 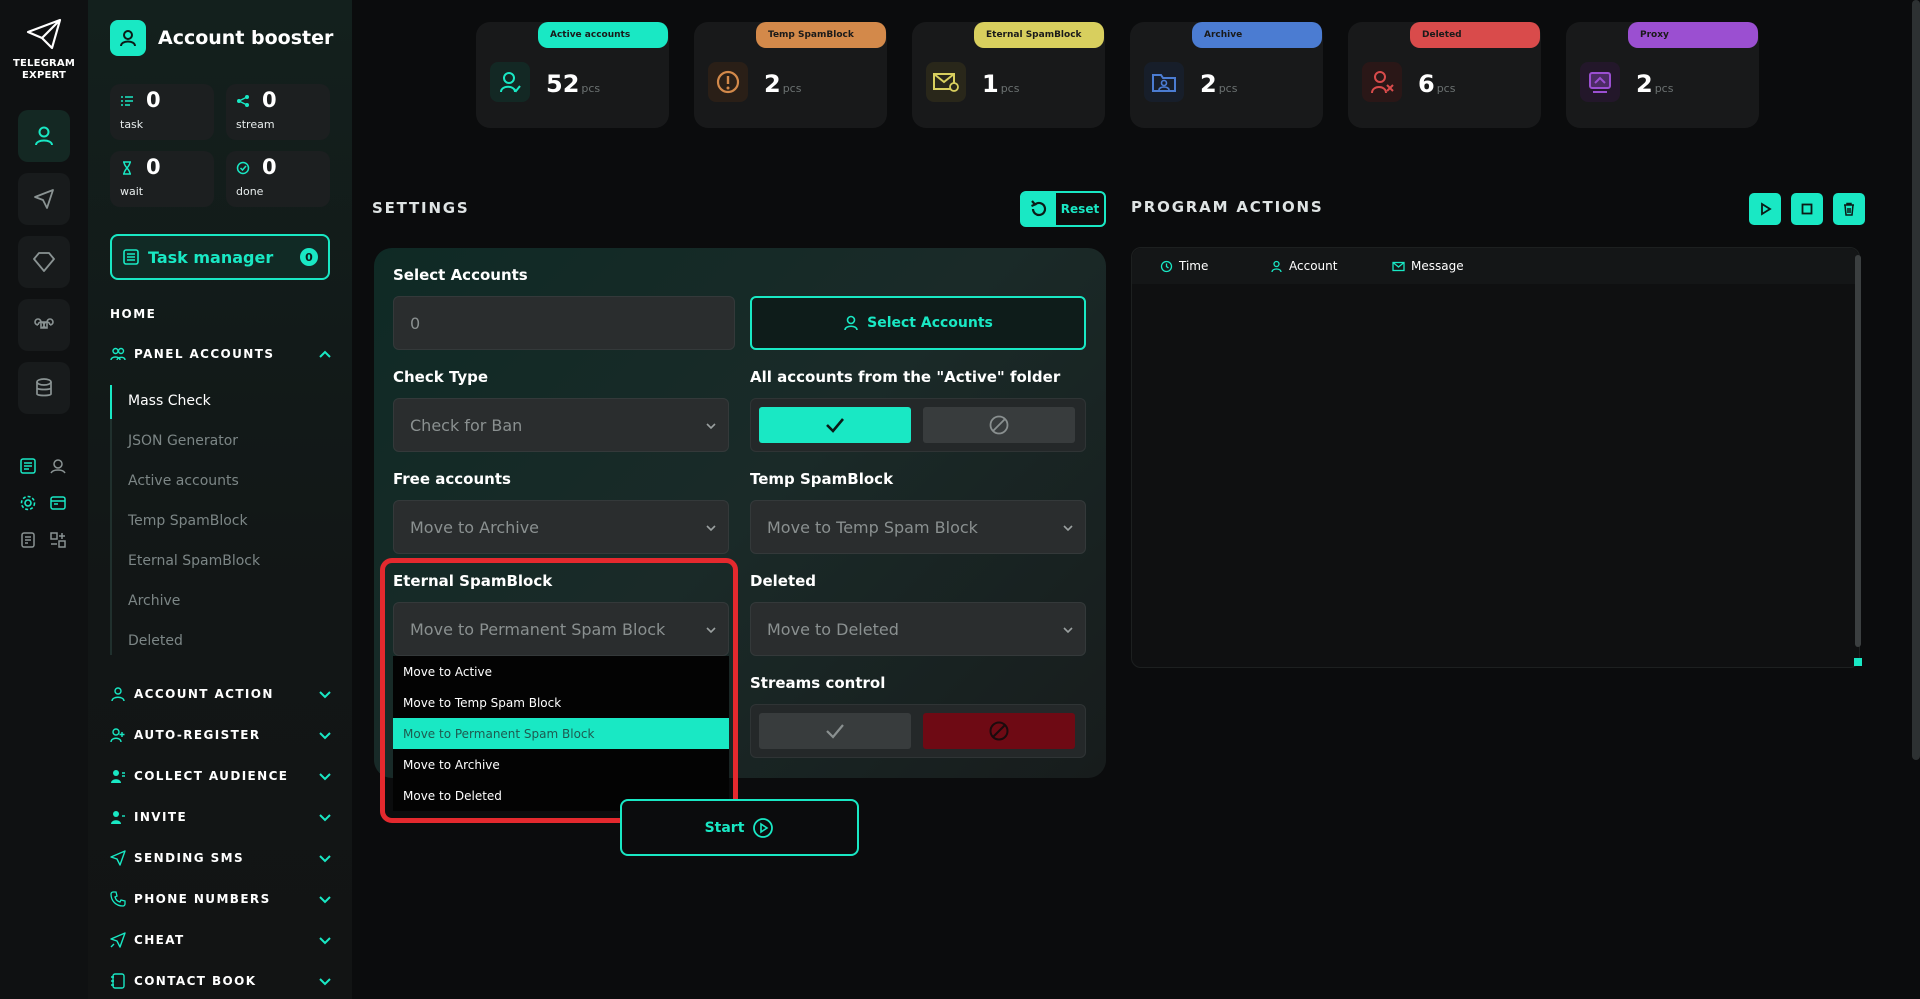 I want to click on counter-stream: 0 stream, so click(x=278, y=112).